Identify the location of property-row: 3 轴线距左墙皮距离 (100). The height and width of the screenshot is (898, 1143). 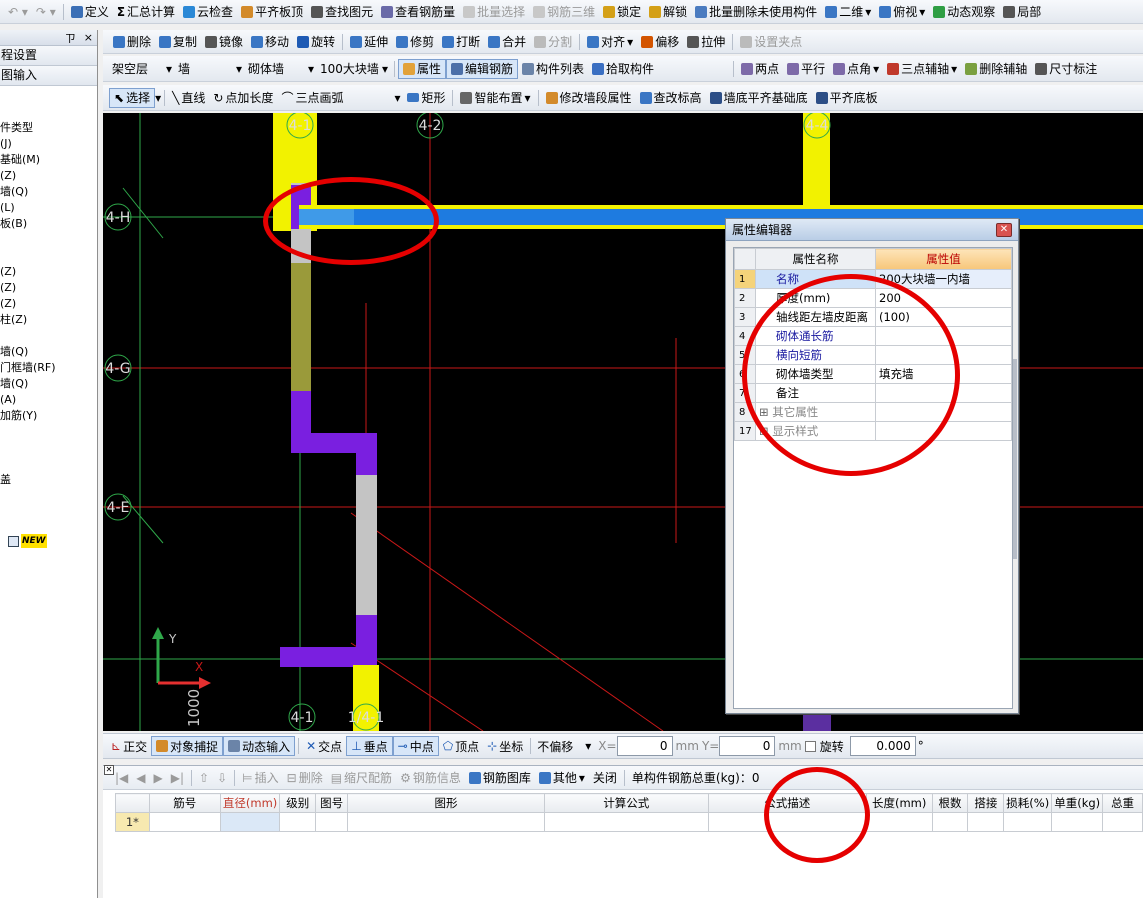
(873, 317).